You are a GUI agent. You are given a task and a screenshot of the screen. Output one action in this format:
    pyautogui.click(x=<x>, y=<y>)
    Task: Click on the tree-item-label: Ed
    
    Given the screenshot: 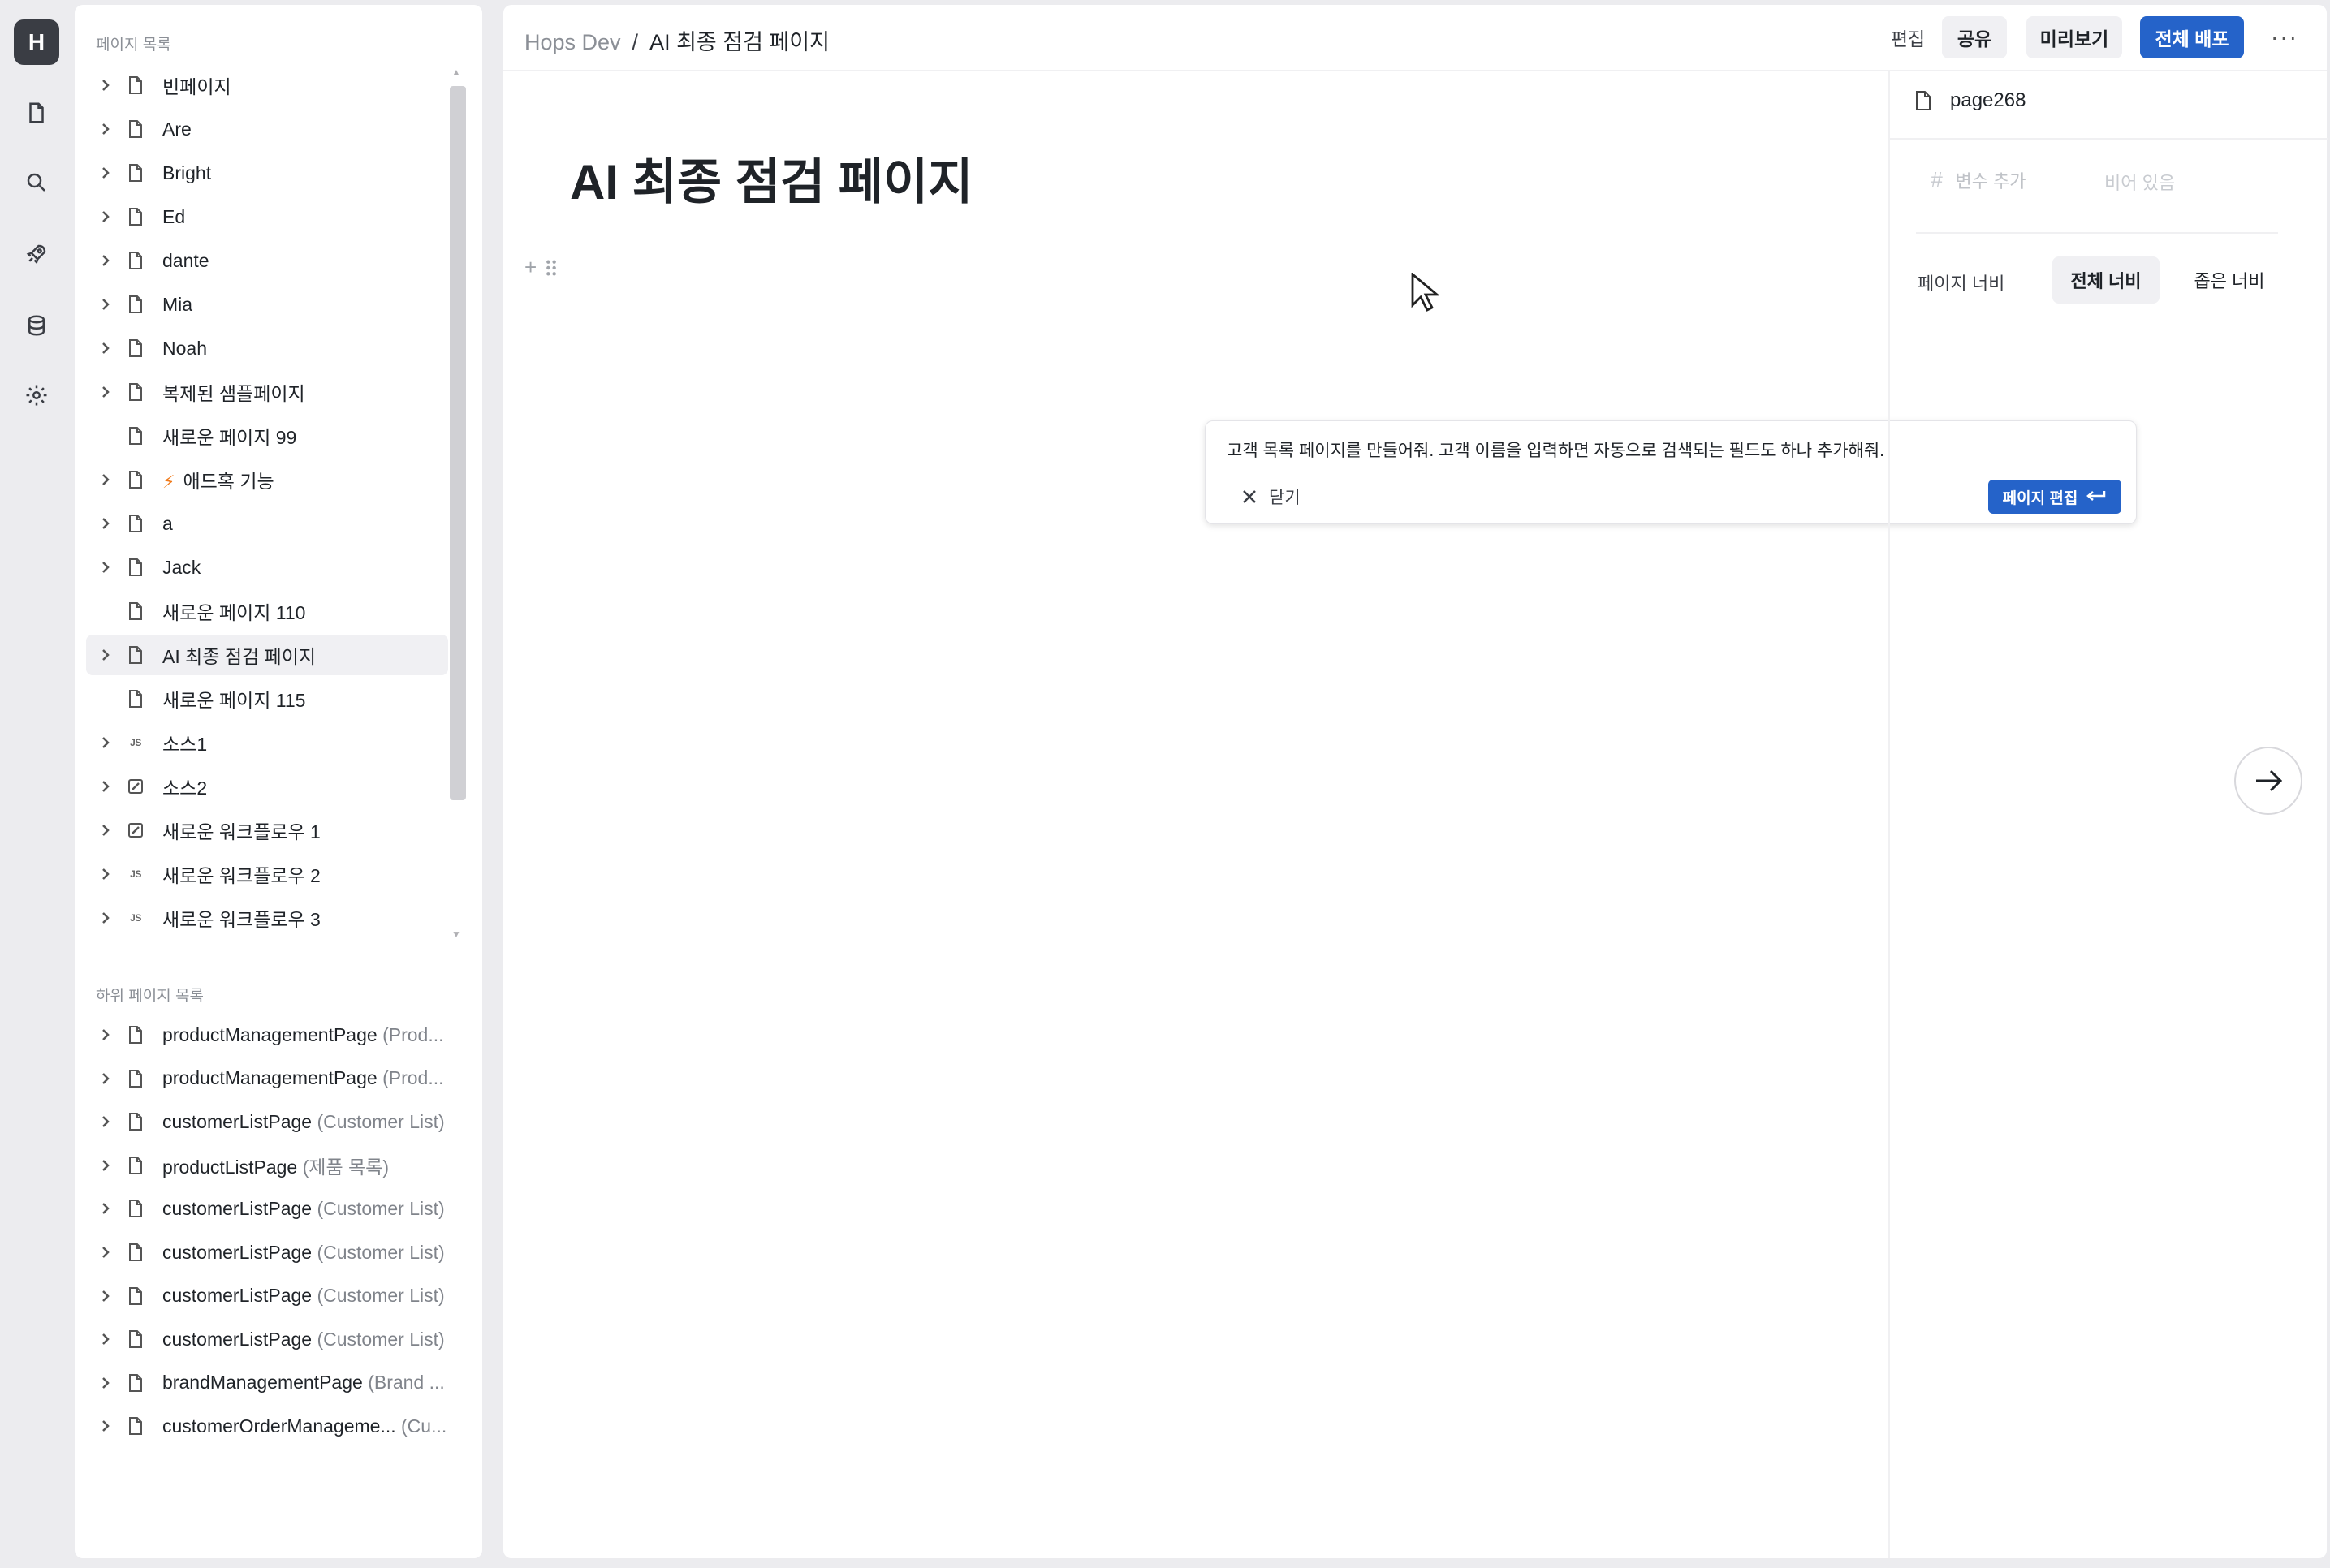 What is the action you would take?
    pyautogui.click(x=174, y=216)
    